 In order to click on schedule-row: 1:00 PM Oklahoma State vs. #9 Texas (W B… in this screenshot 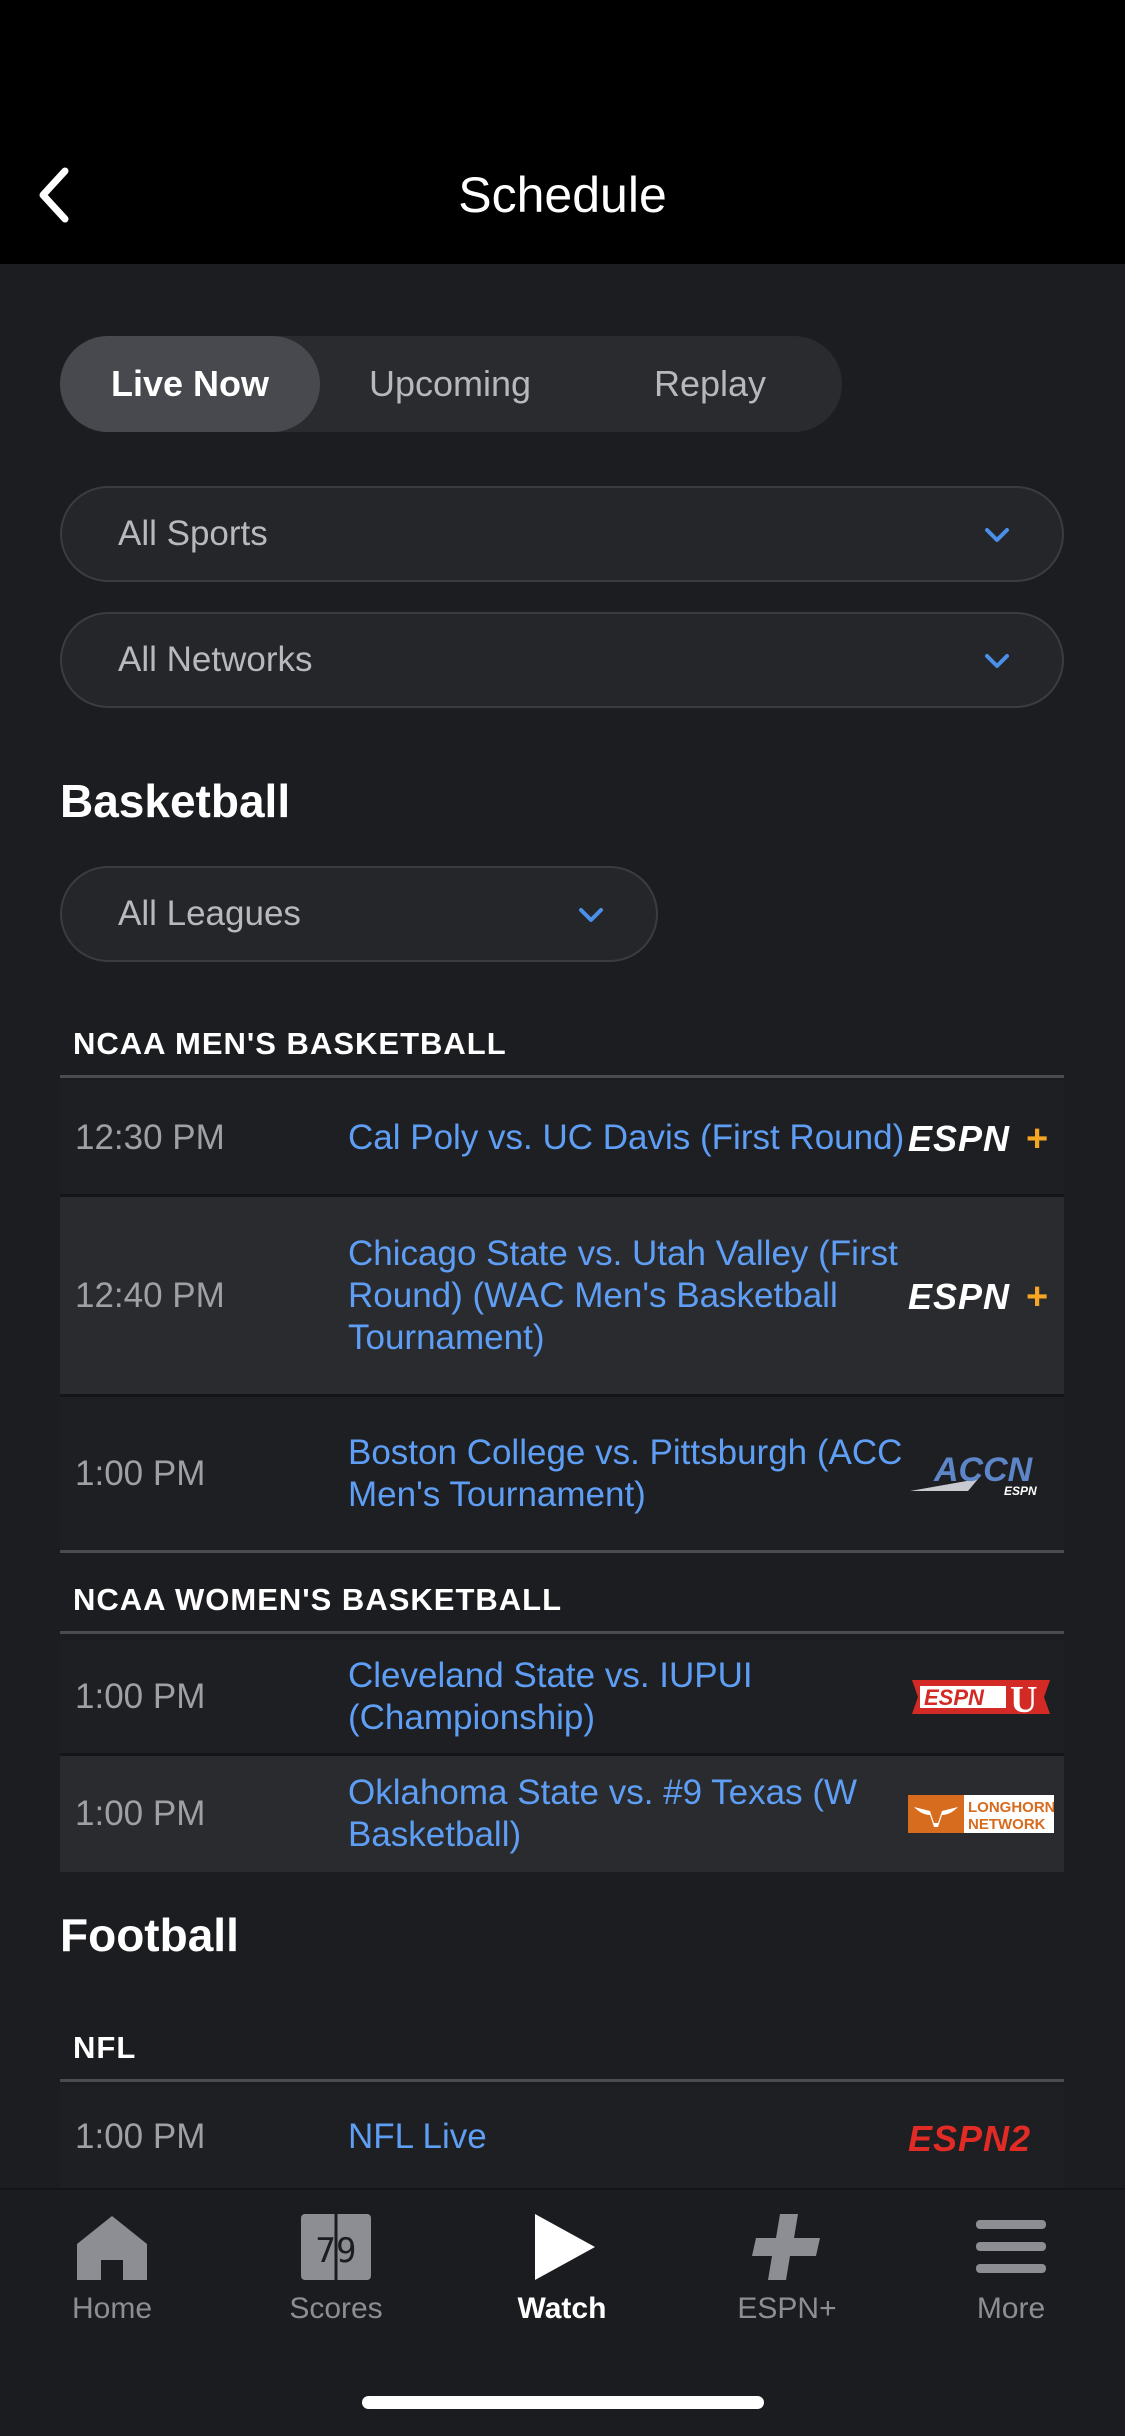, I will do `click(562, 1814)`.